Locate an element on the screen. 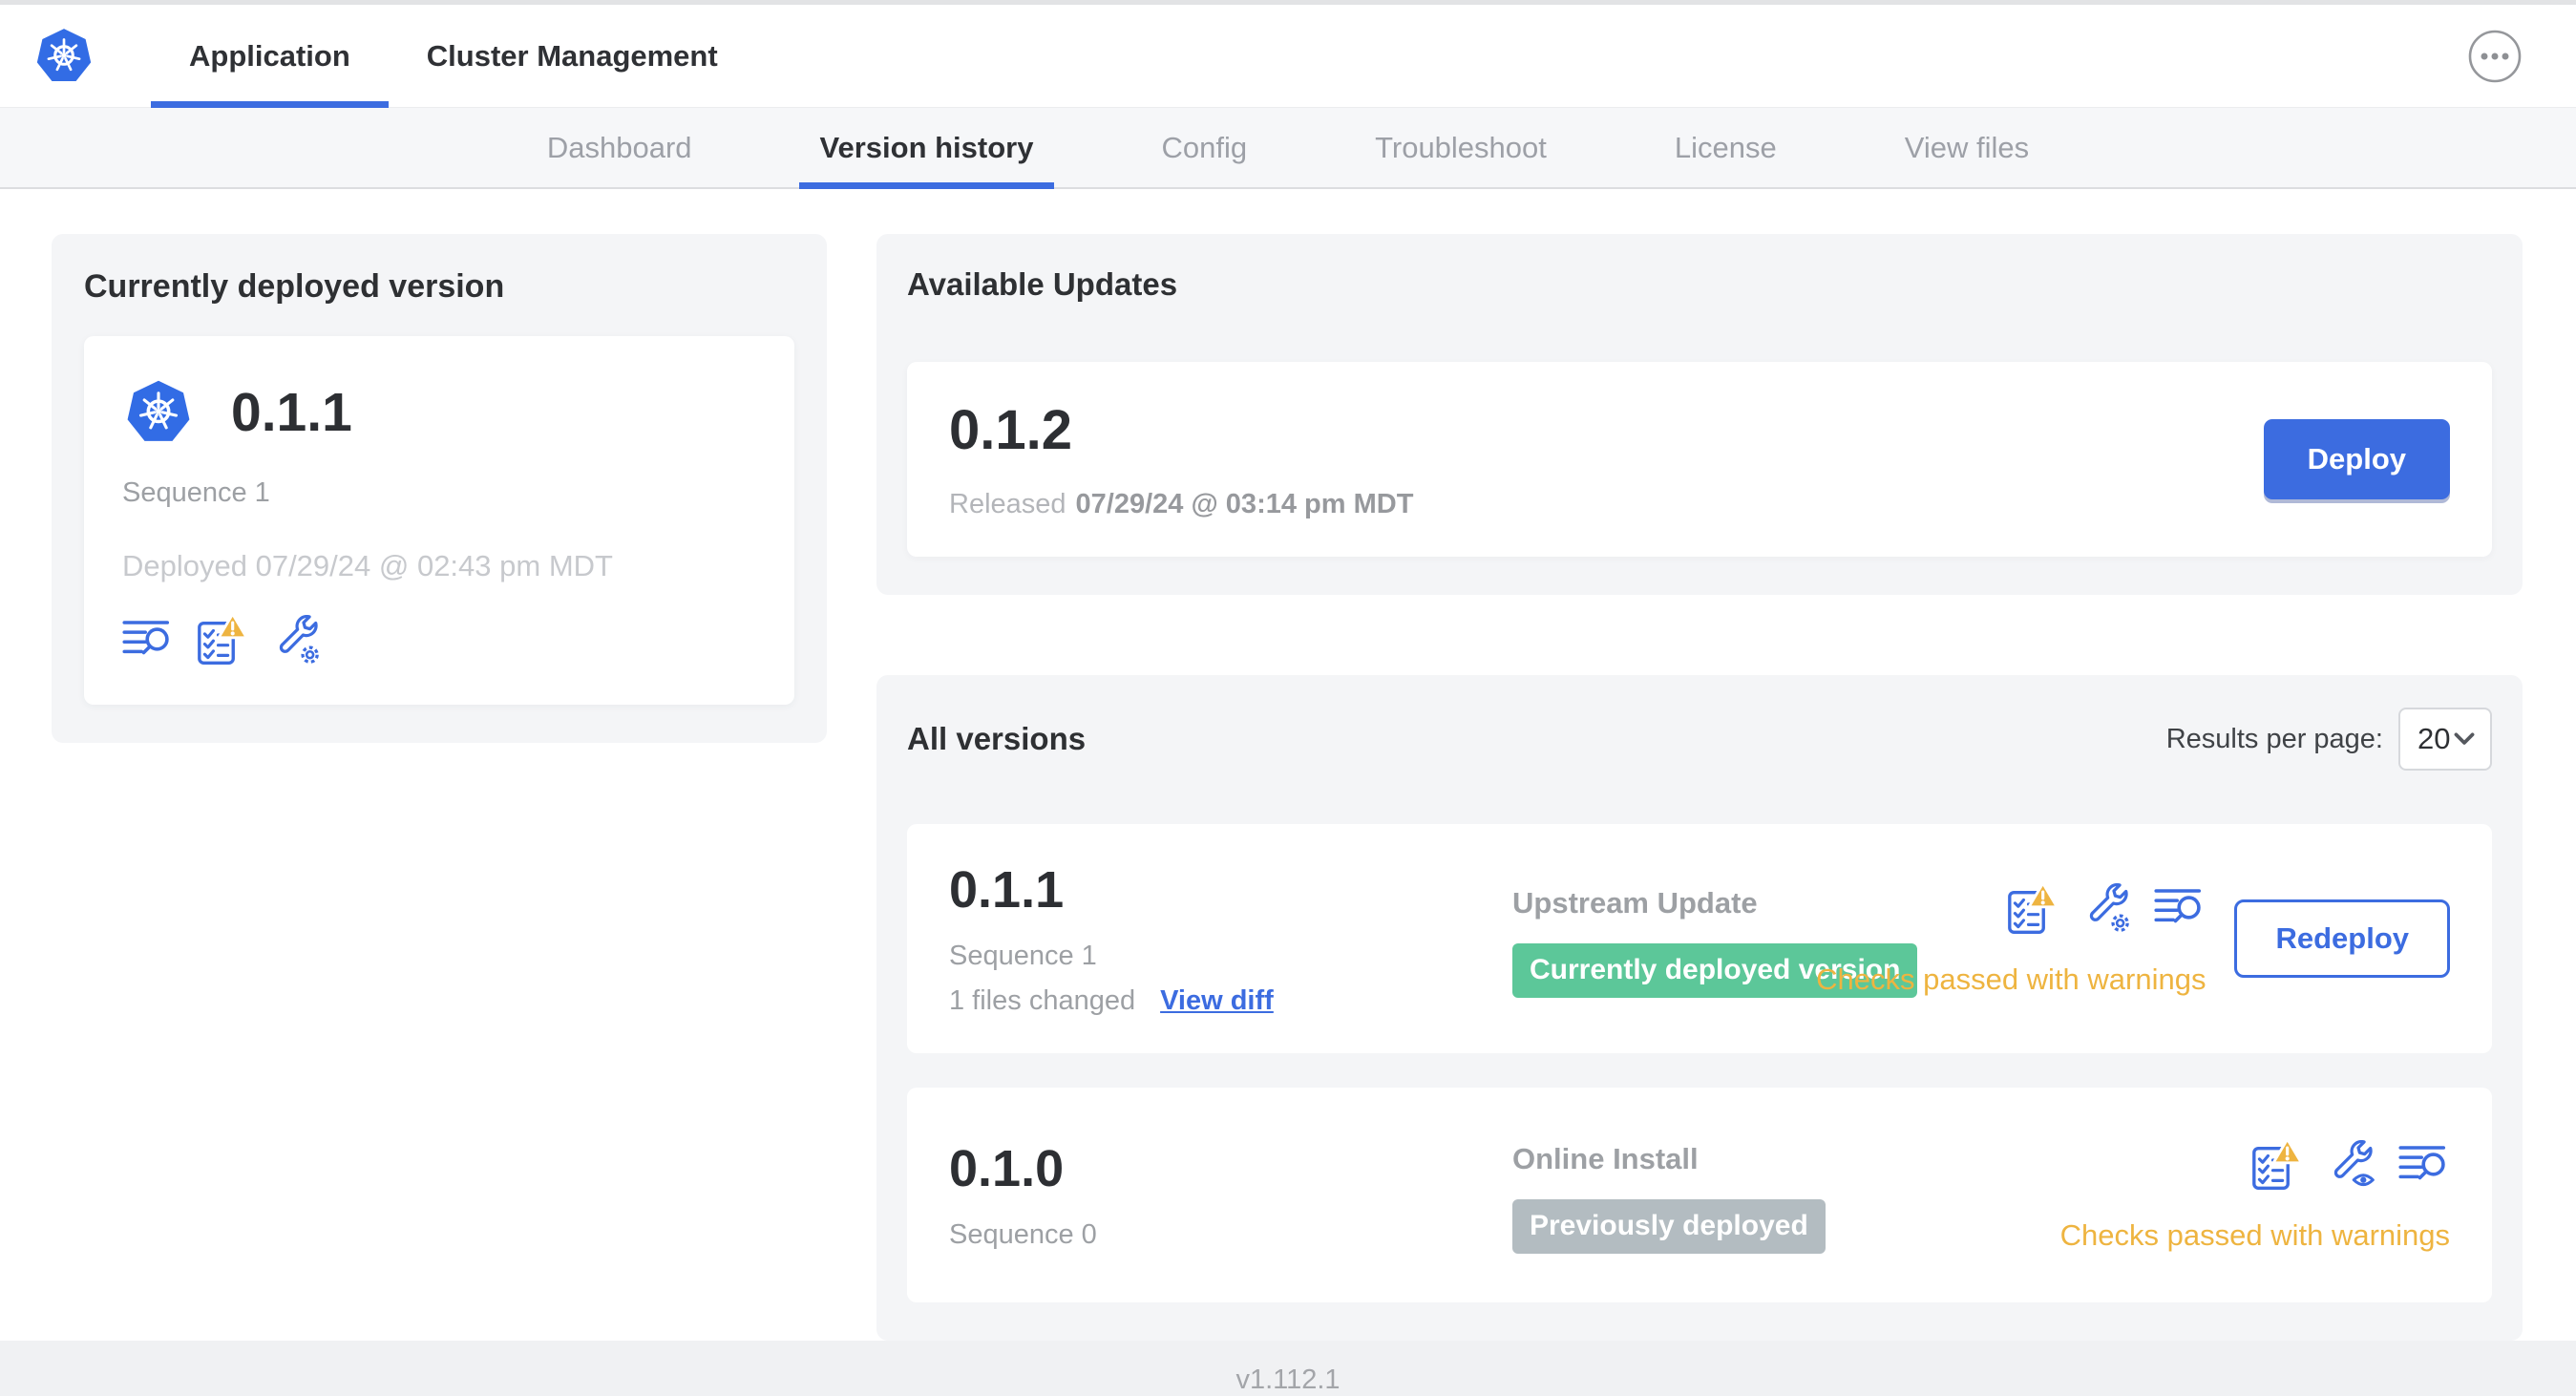 This screenshot has height=1396, width=2576. results-per-page: Results per page: 20 is located at coordinates (2329, 739).